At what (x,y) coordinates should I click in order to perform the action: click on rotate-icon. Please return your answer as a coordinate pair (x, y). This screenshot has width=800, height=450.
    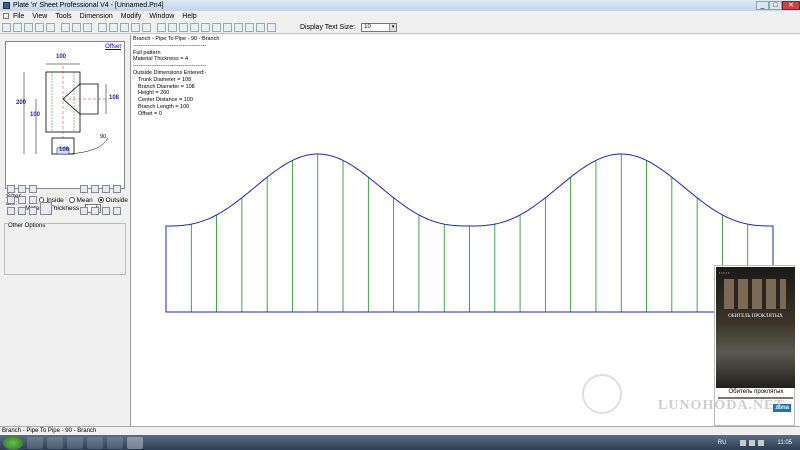
    Looking at the image, I should click on (216, 27).